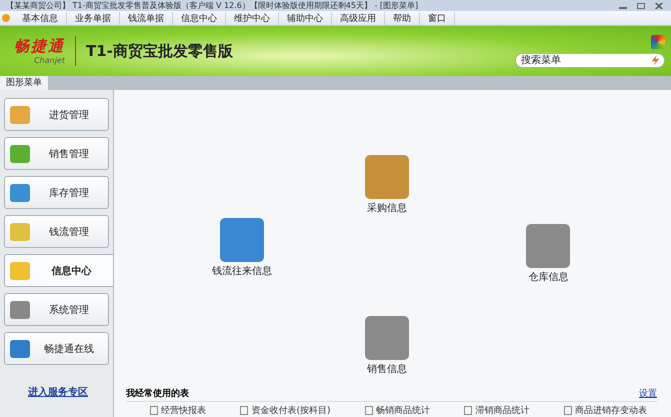 The height and width of the screenshot is (417, 671). Describe the element at coordinates (56, 114) in the screenshot. I see `sidebar-item: 进货管理` at that location.